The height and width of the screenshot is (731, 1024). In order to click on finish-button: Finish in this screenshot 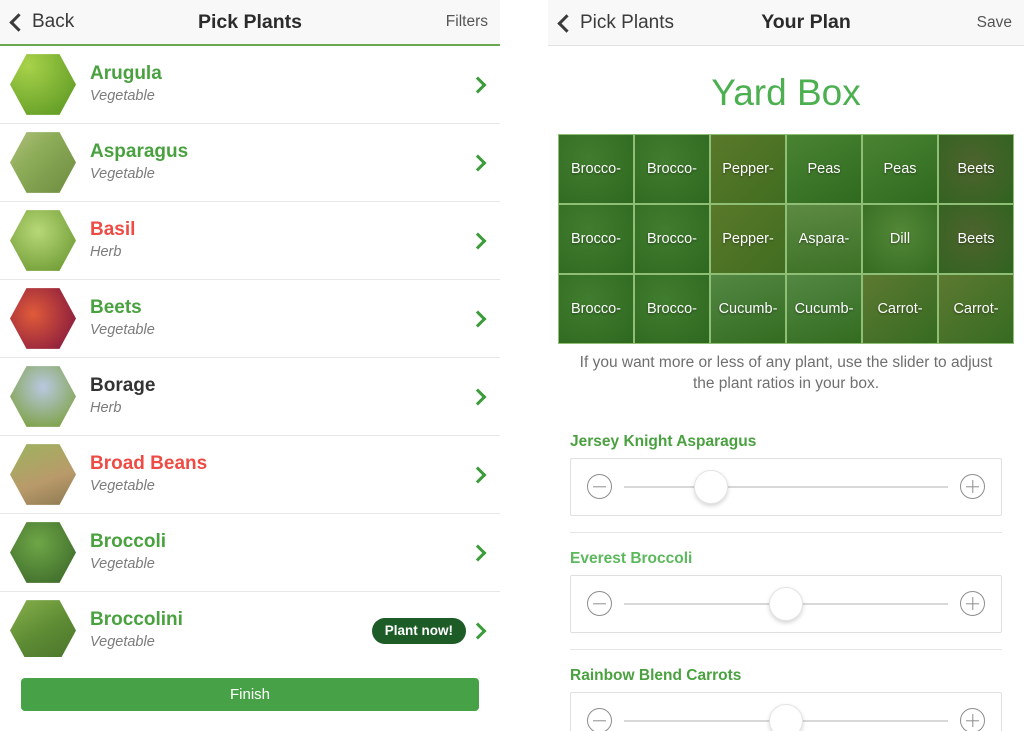, I will do `click(250, 694)`.